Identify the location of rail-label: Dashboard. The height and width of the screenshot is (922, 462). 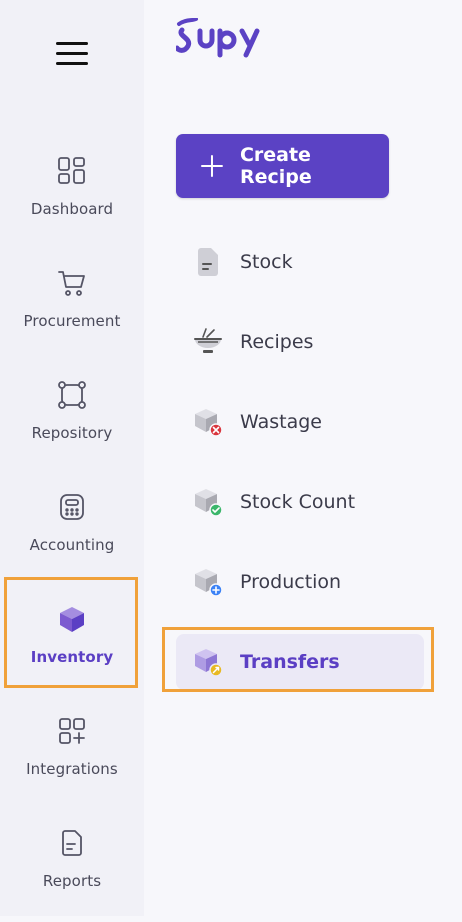
(72, 209).